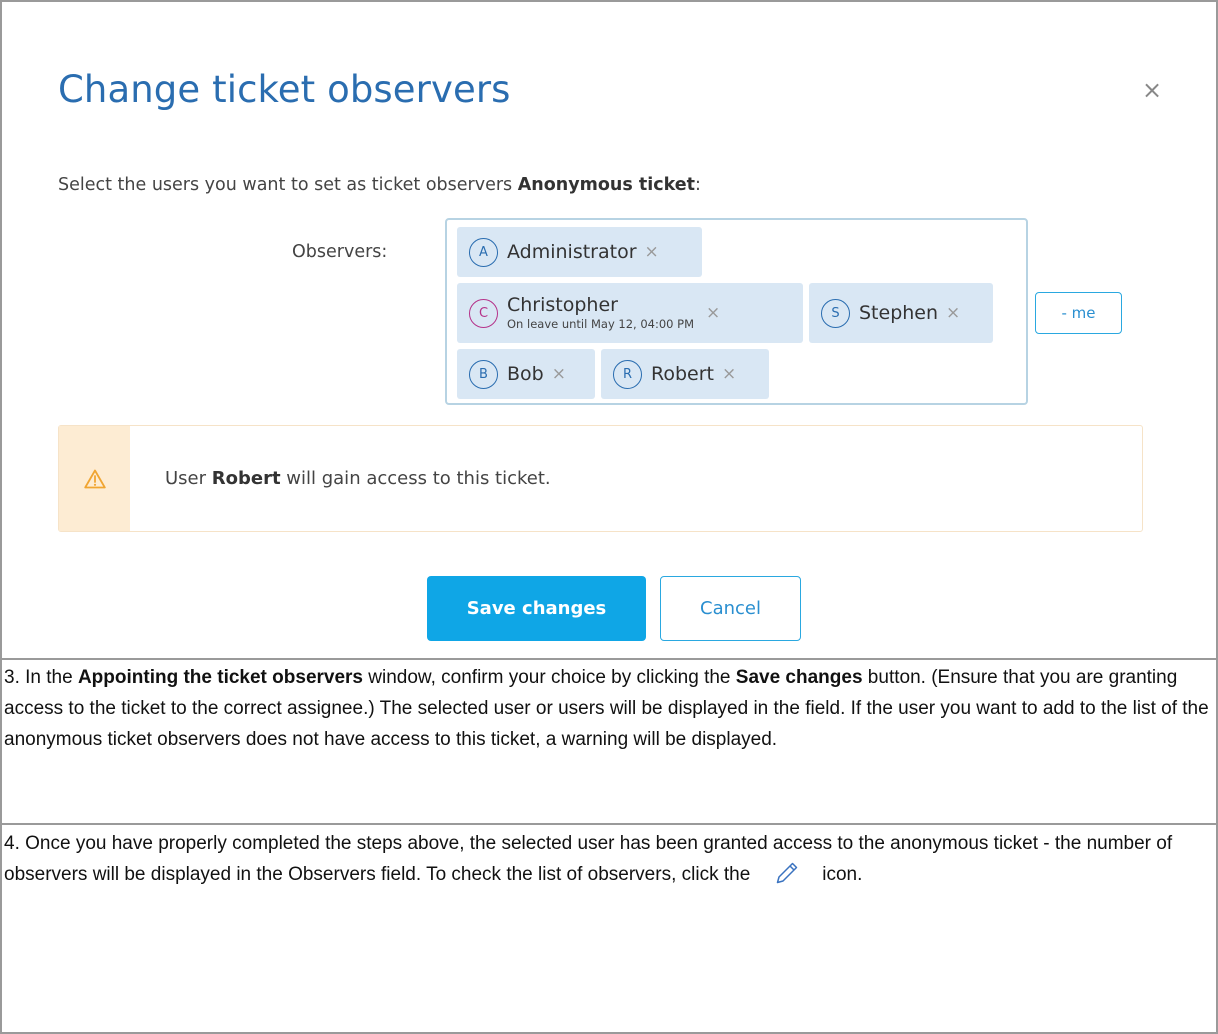 The width and height of the screenshot is (1218, 1034). Describe the element at coordinates (562, 305) in the screenshot. I see `observer-name: Christopher` at that location.